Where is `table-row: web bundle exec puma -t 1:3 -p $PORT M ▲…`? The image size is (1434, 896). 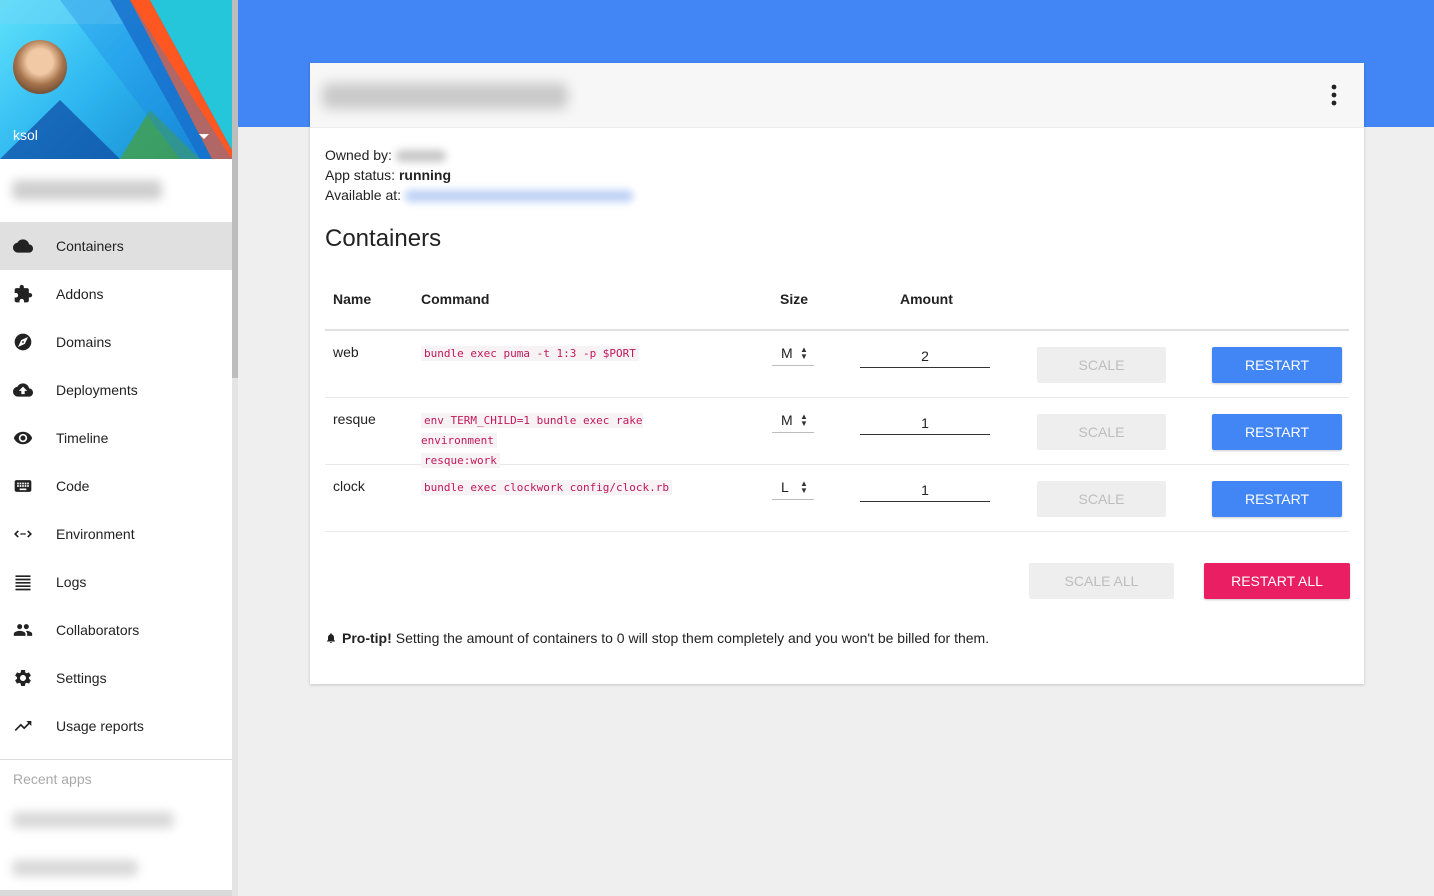
table-row: web bundle exec puma -t 1:3 -p $PORT M ▲… is located at coordinates (837, 364).